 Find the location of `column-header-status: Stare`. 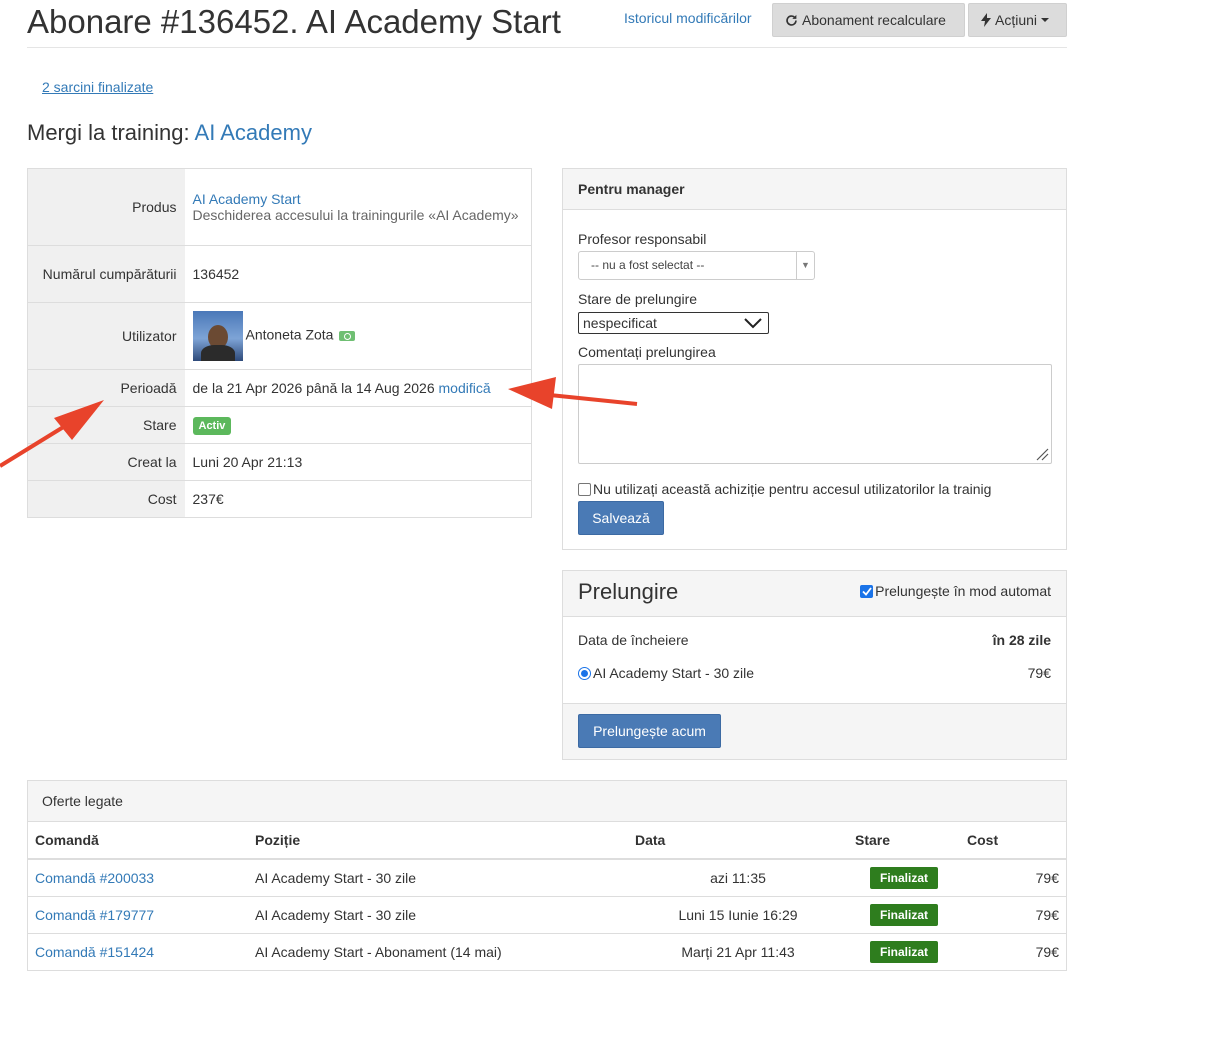

column-header-status: Stare is located at coordinates (904, 841).